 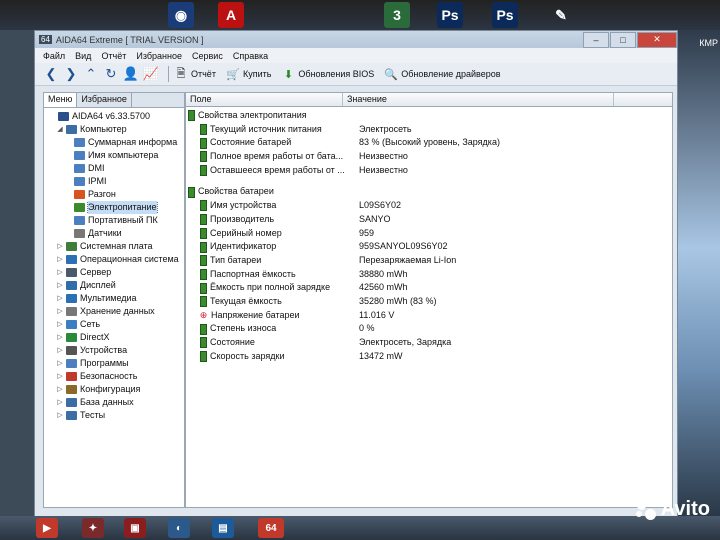 What do you see at coordinates (123, 155) in the screenshot?
I see `tree-item-label: Имя компьютера` at bounding box center [123, 155].